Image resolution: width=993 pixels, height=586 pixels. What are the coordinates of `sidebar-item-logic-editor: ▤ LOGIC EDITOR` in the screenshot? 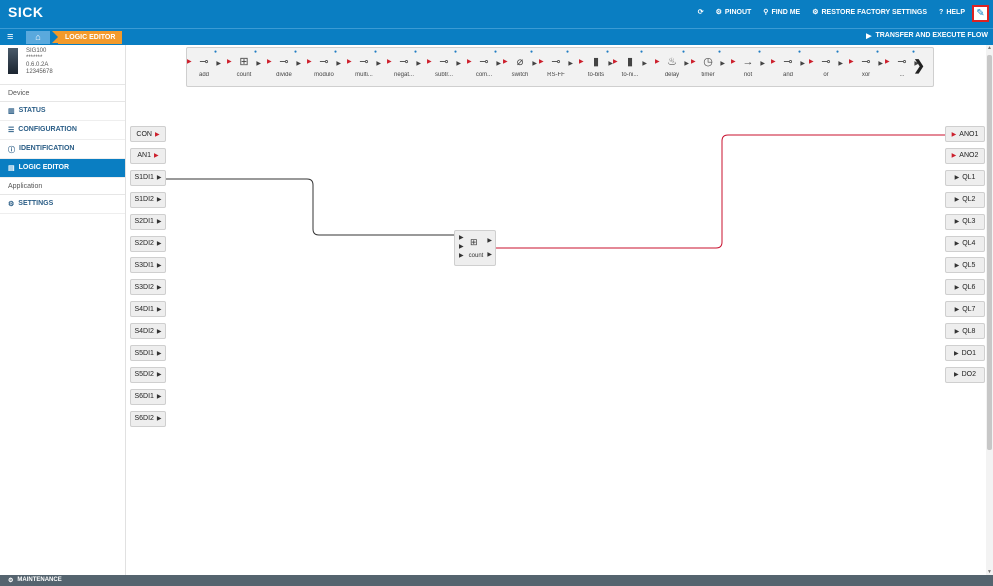 It's located at (62, 168).